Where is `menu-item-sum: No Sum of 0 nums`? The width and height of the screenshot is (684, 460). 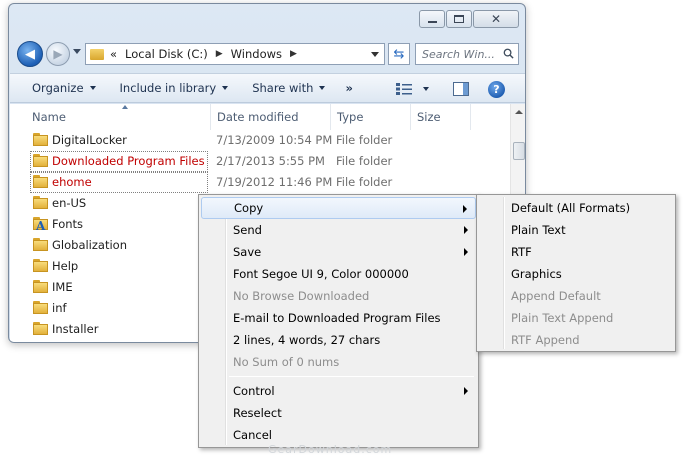 menu-item-sum: No Sum of 0 nums is located at coordinates (338, 362).